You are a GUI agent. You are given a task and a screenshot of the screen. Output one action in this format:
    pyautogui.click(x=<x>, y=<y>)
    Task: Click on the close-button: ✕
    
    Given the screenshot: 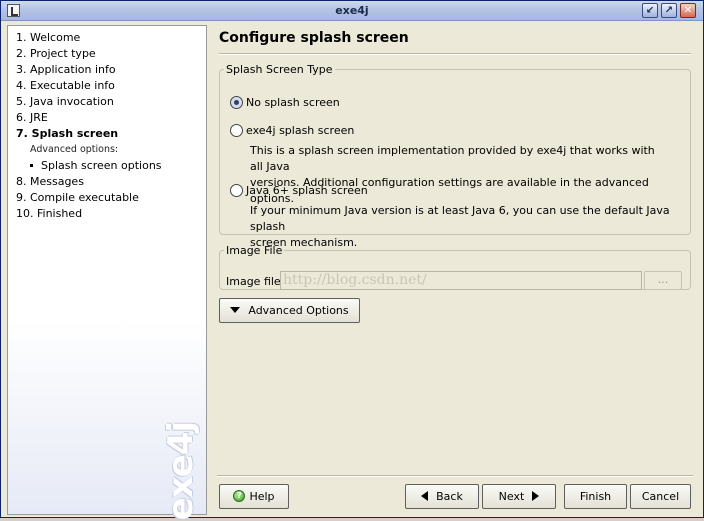 What is the action you would take?
    pyautogui.click(x=688, y=10)
    